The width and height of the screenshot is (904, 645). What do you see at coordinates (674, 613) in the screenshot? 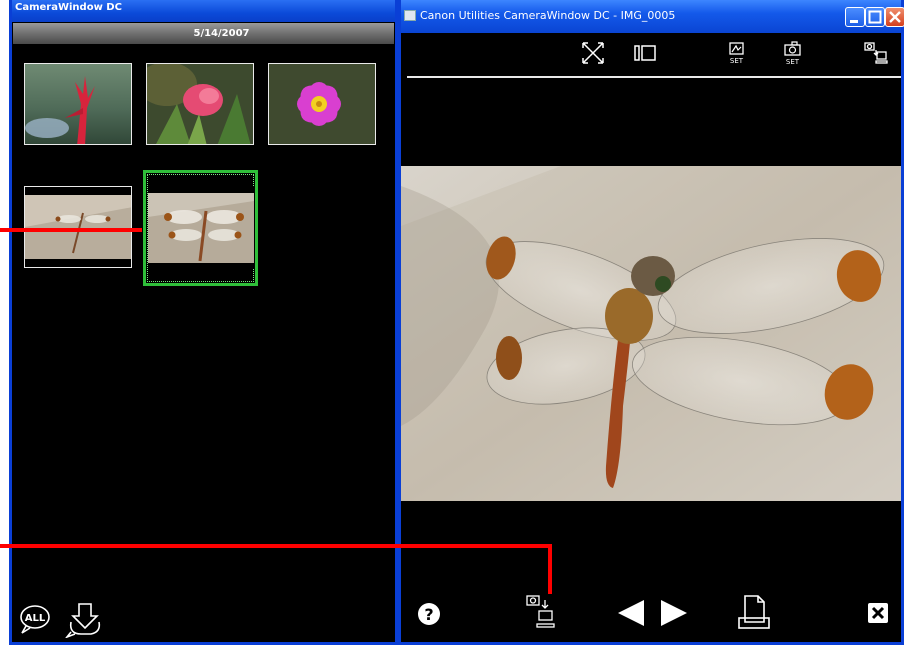
I see `next-icon` at bounding box center [674, 613].